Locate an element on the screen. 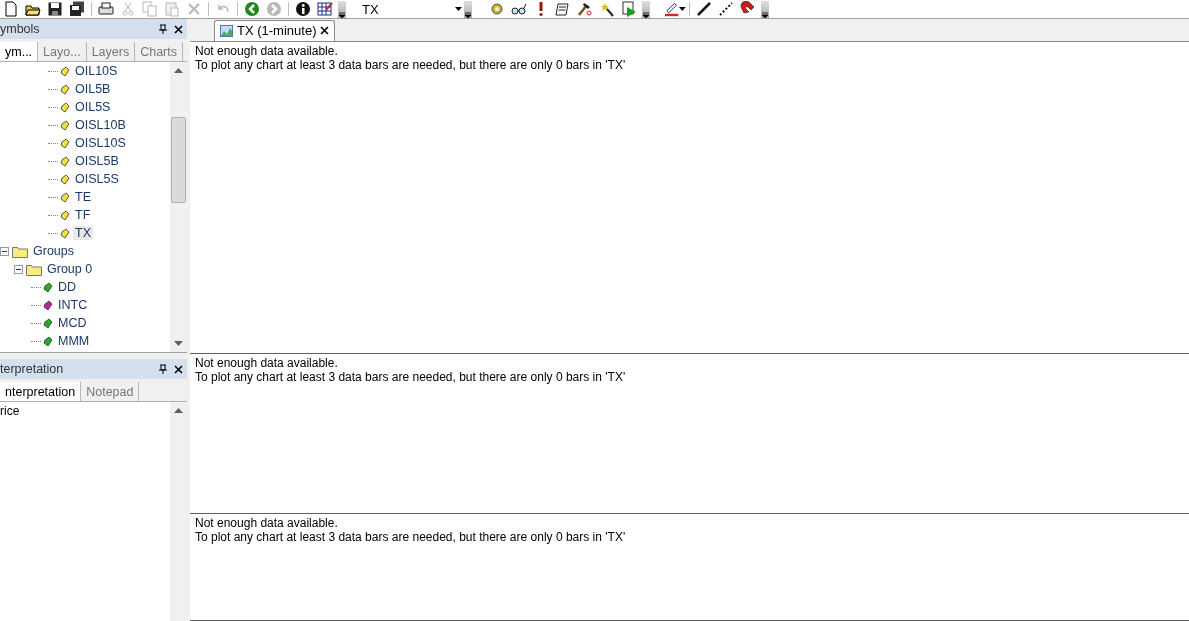  delete-icon is located at coordinates (194, 9).